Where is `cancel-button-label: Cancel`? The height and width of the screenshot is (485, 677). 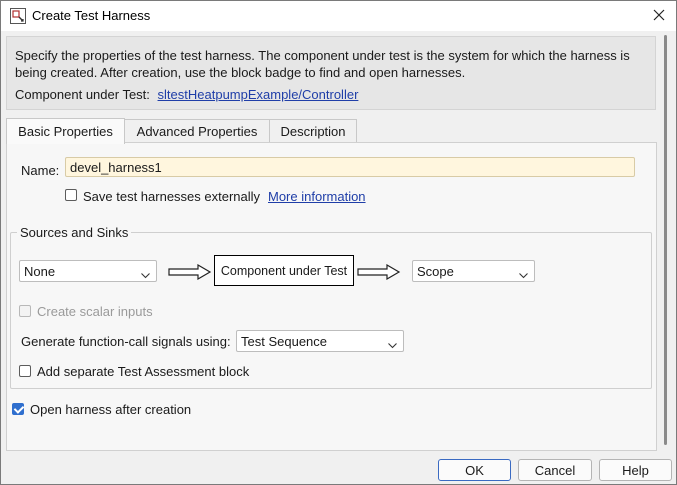
cancel-button-label: Cancel is located at coordinates (555, 470).